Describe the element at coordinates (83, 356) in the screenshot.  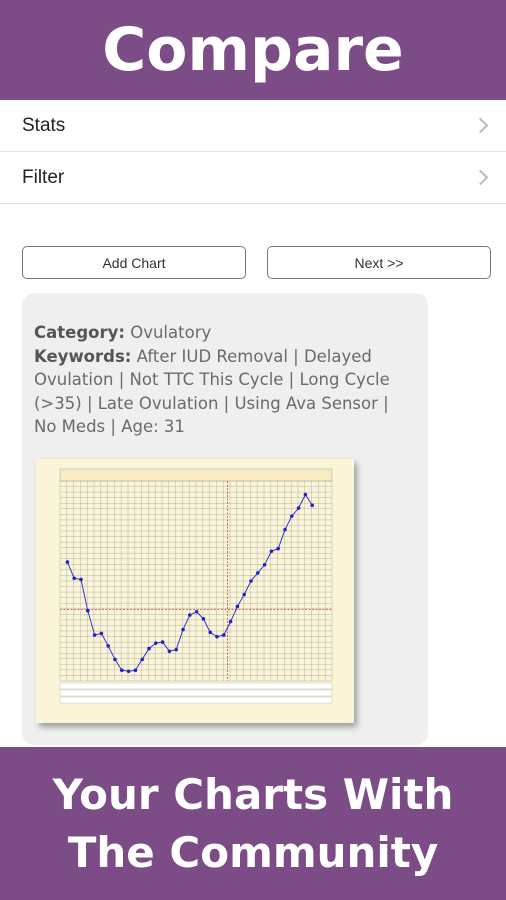
I see `keywords-label: Keywords:` at that location.